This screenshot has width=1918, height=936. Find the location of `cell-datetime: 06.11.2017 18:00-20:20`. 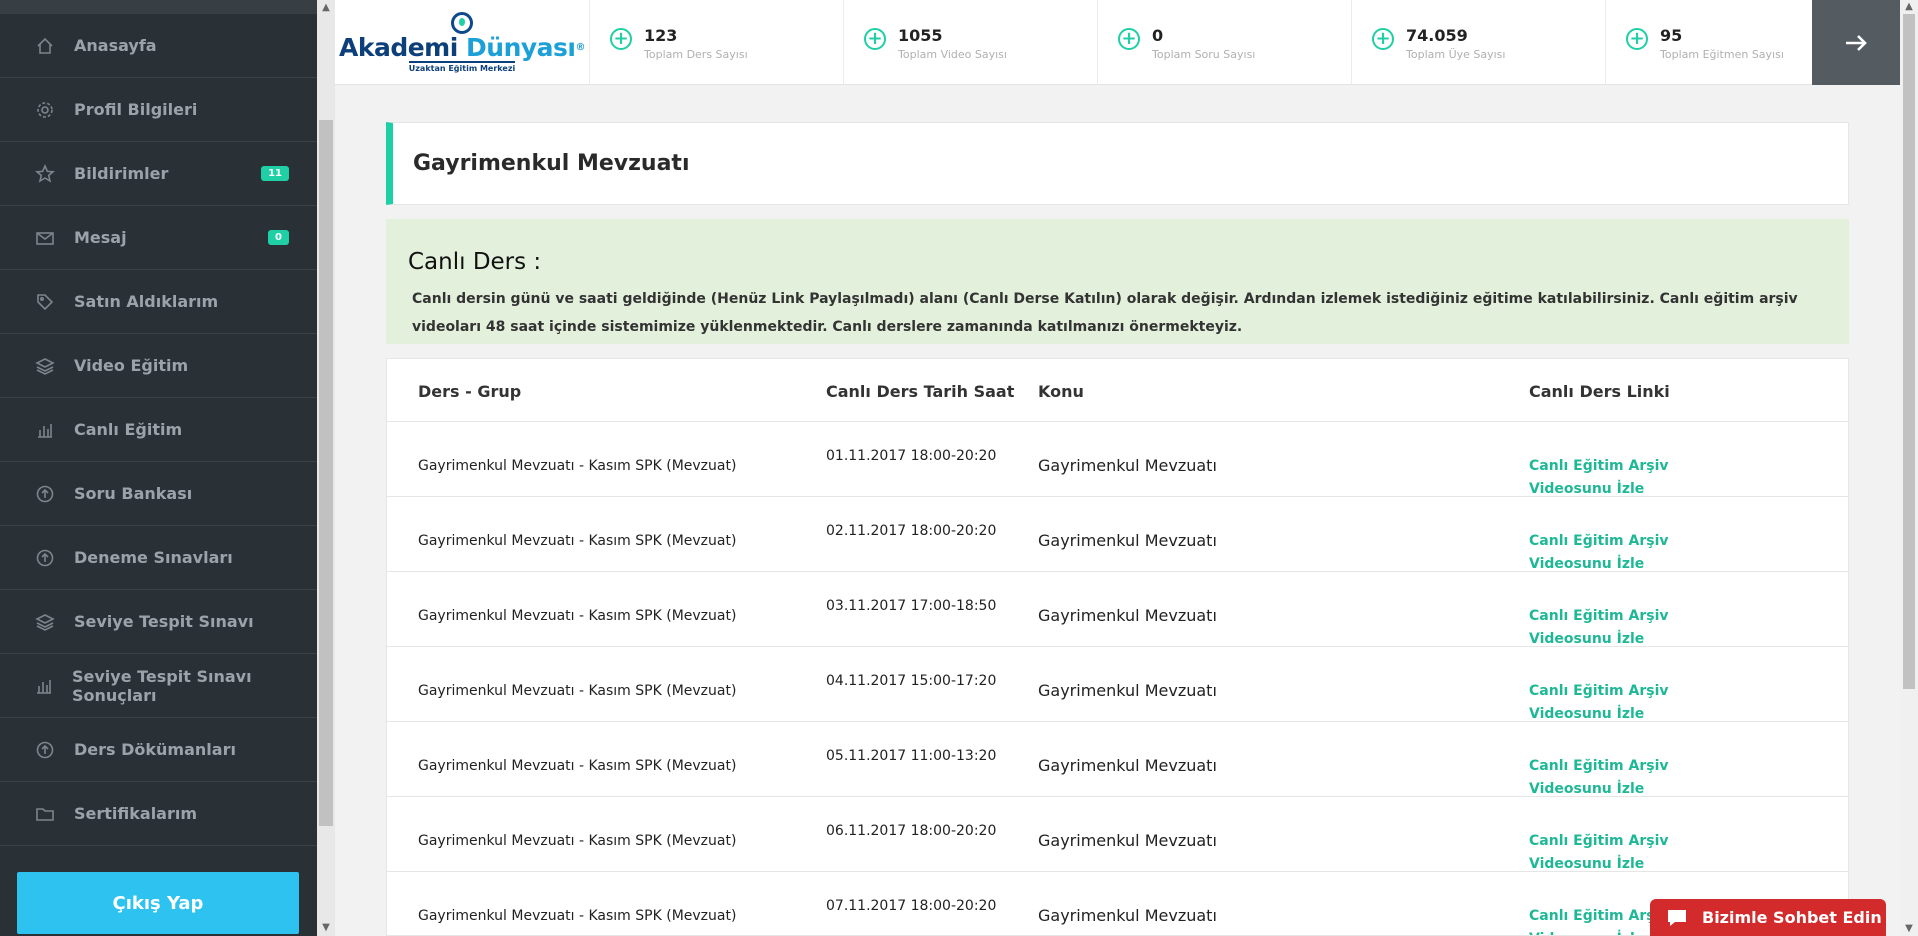

cell-datetime: 06.11.2017 18:00-20:20 is located at coordinates (911, 831).